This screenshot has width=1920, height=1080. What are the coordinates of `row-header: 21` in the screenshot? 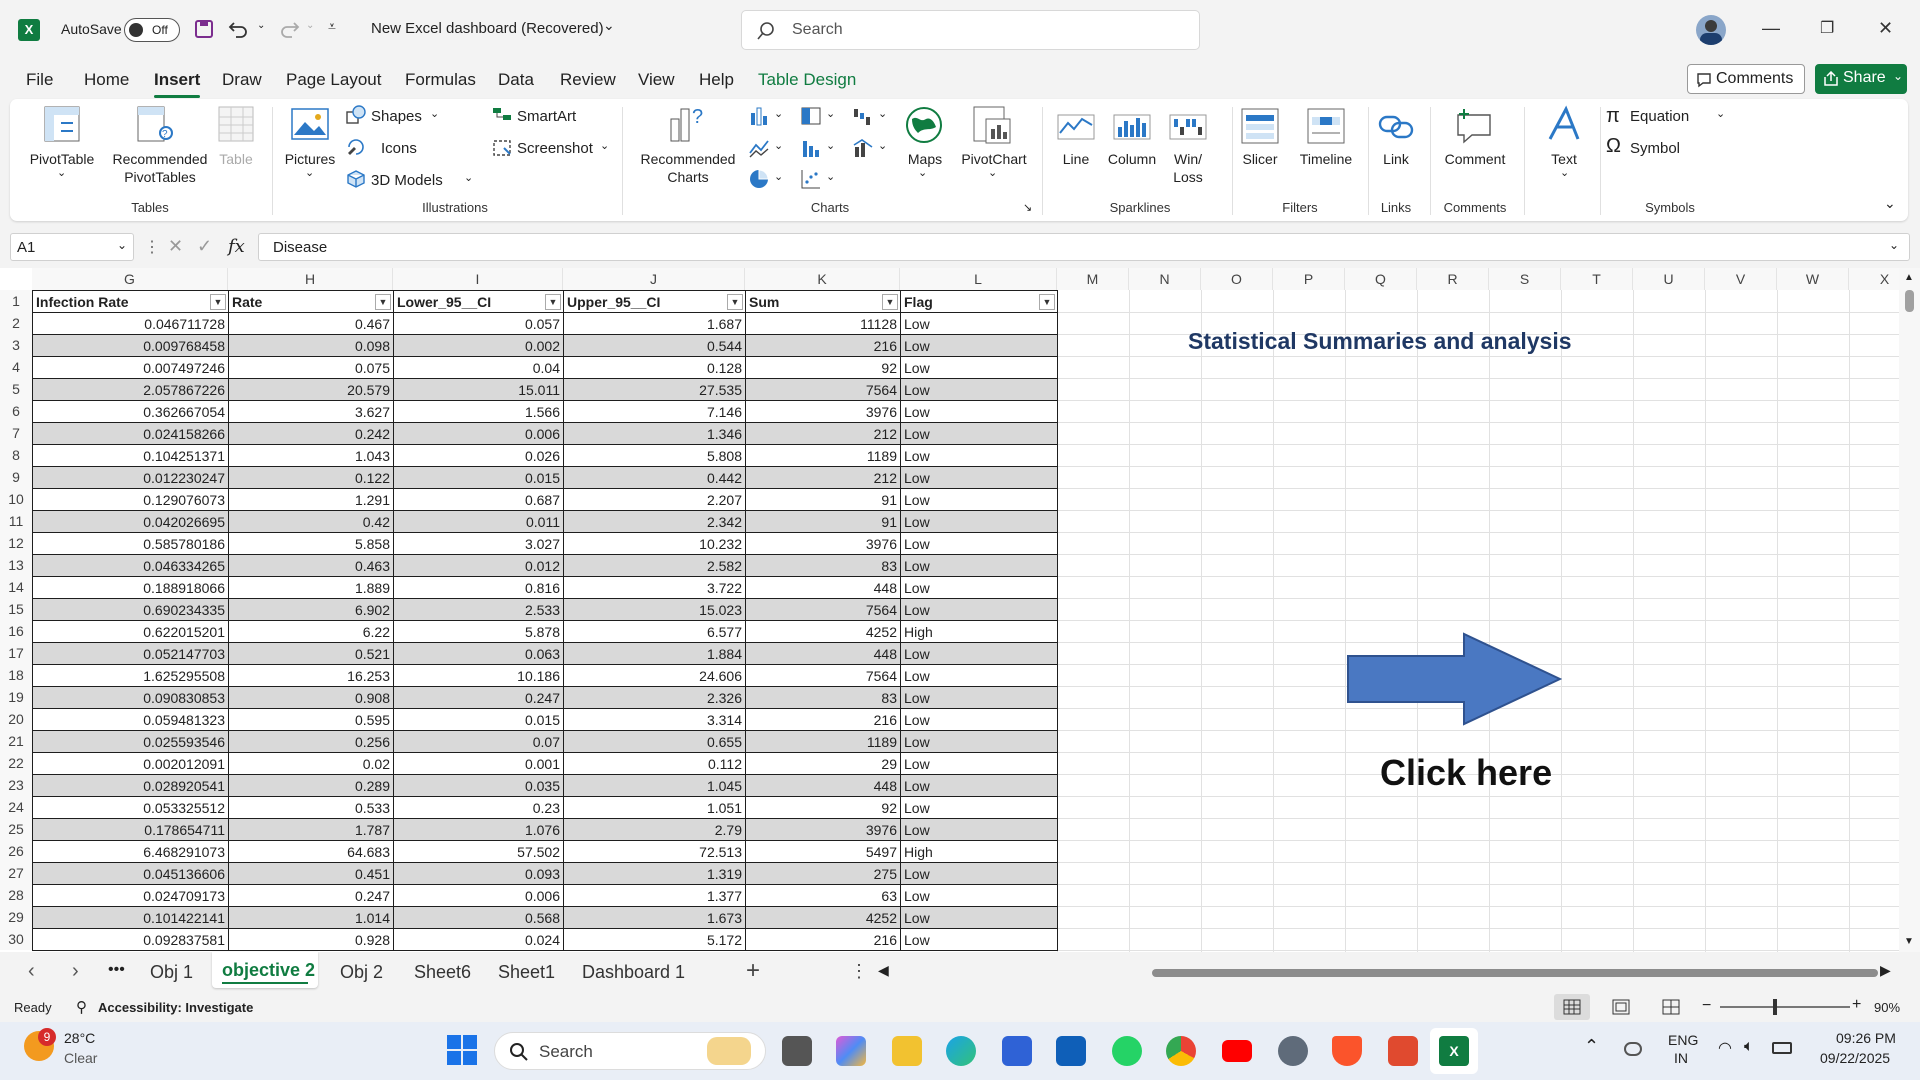 It's located at (16, 741).